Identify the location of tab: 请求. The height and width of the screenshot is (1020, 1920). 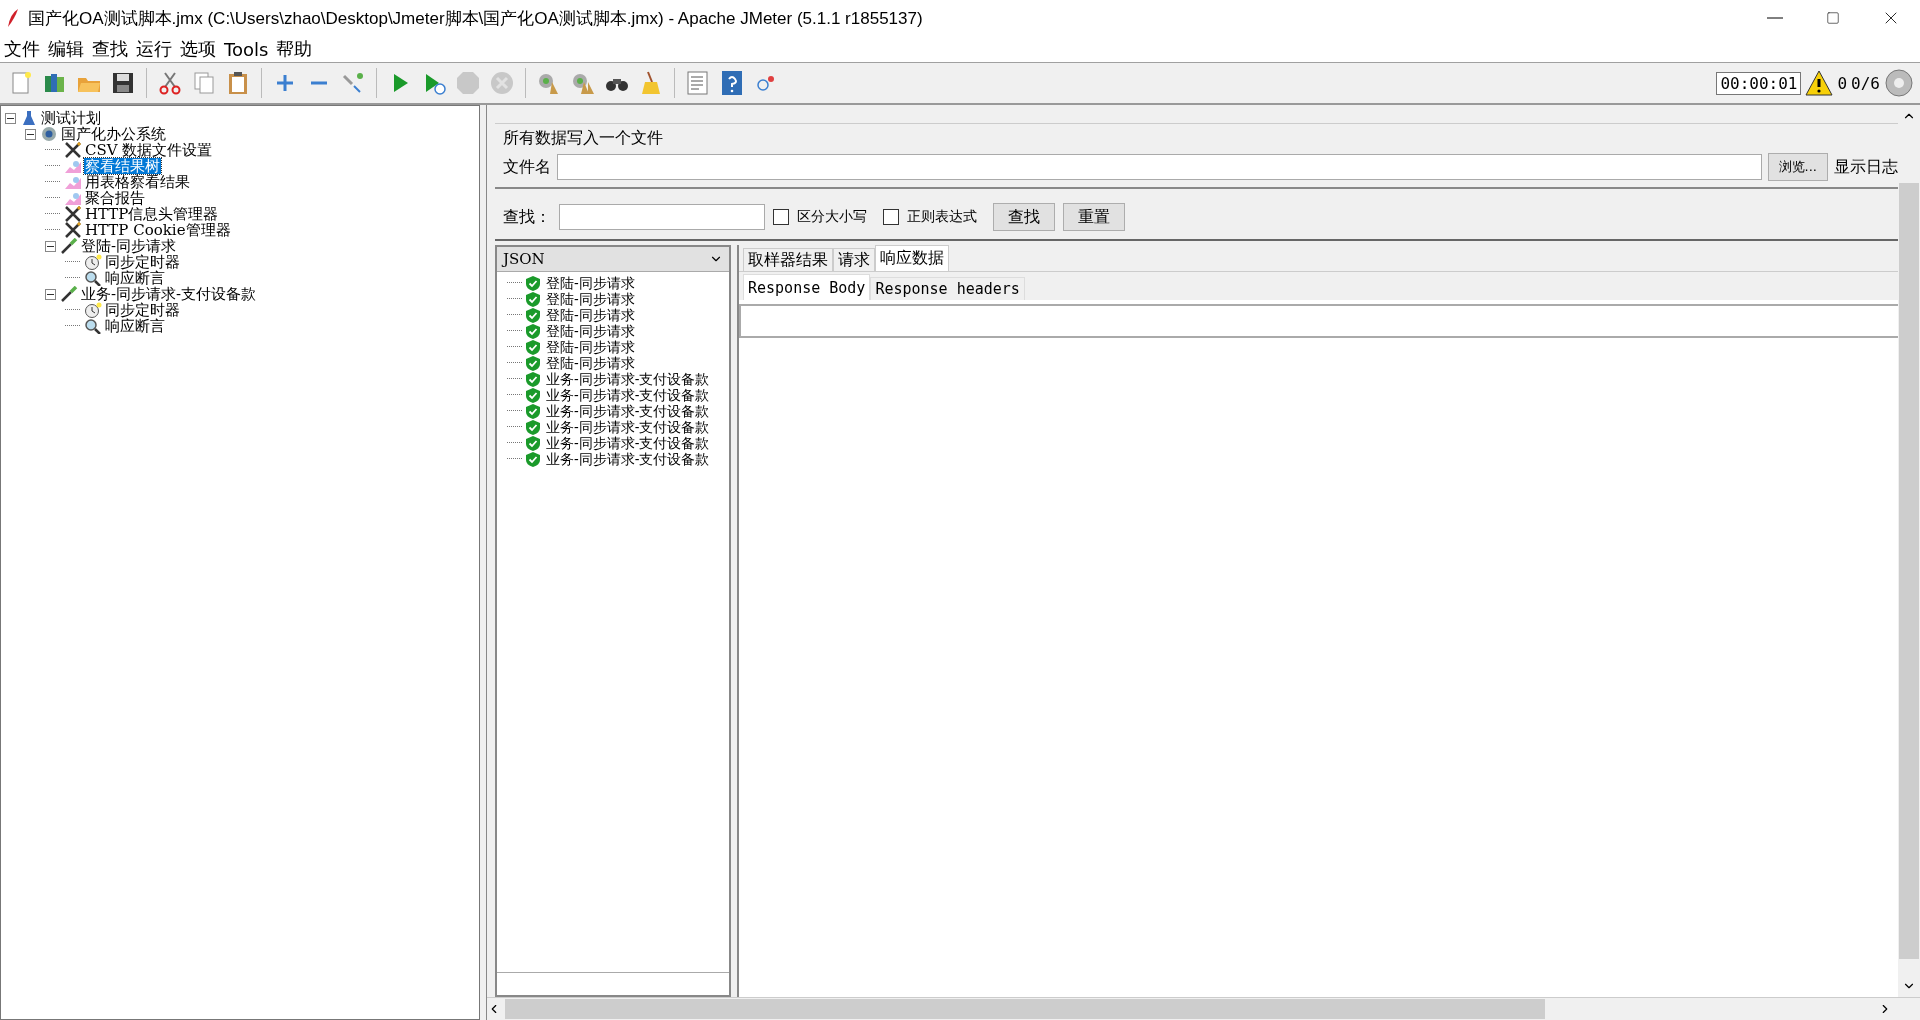
(854, 259).